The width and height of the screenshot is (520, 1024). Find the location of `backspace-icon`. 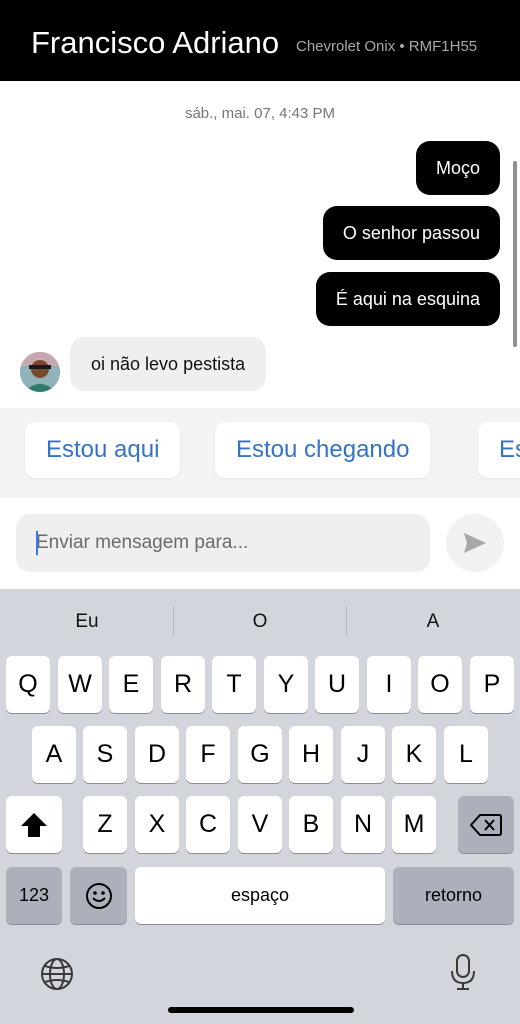

backspace-icon is located at coordinates (485, 825).